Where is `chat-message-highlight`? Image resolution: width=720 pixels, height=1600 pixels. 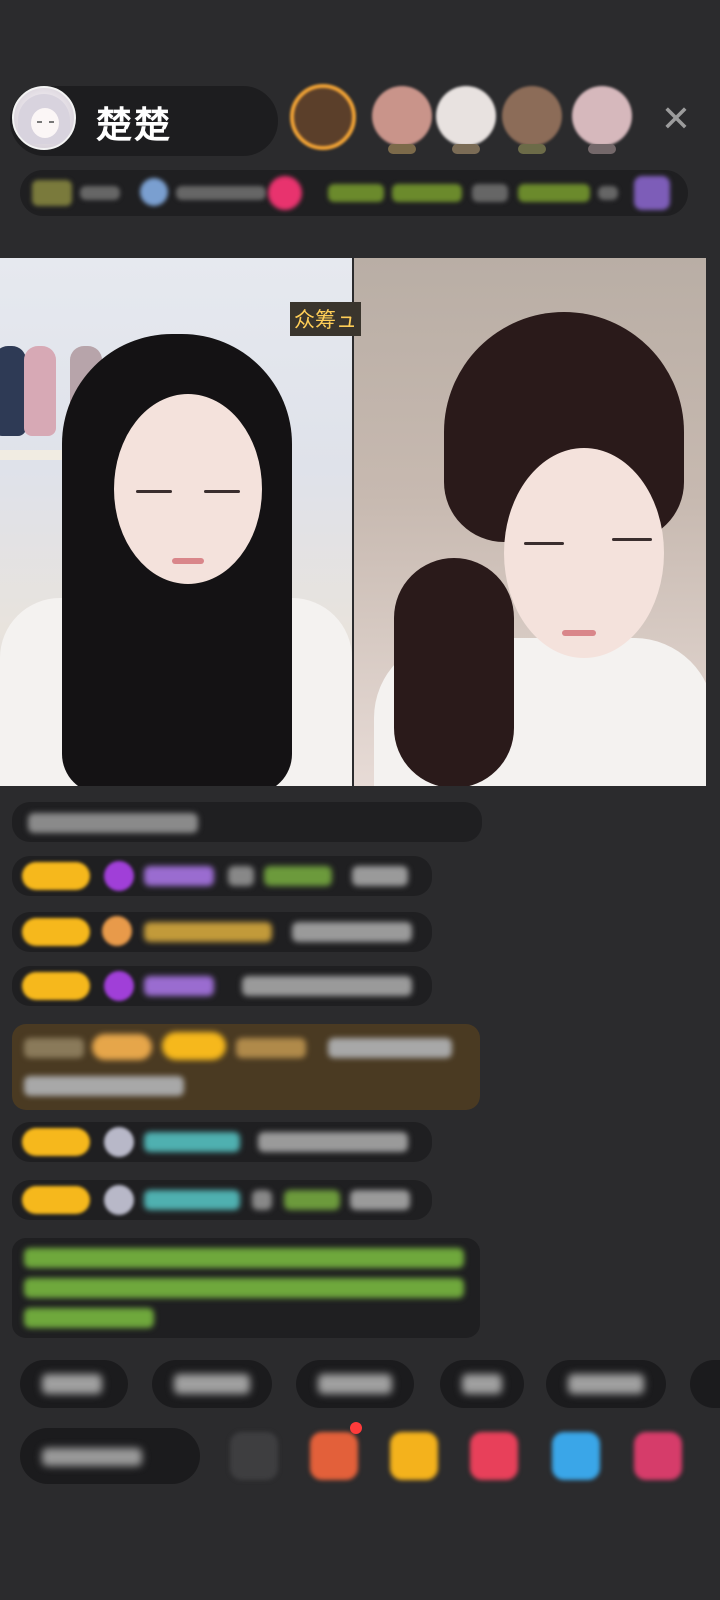
chat-message-highlight is located at coordinates (246, 1067).